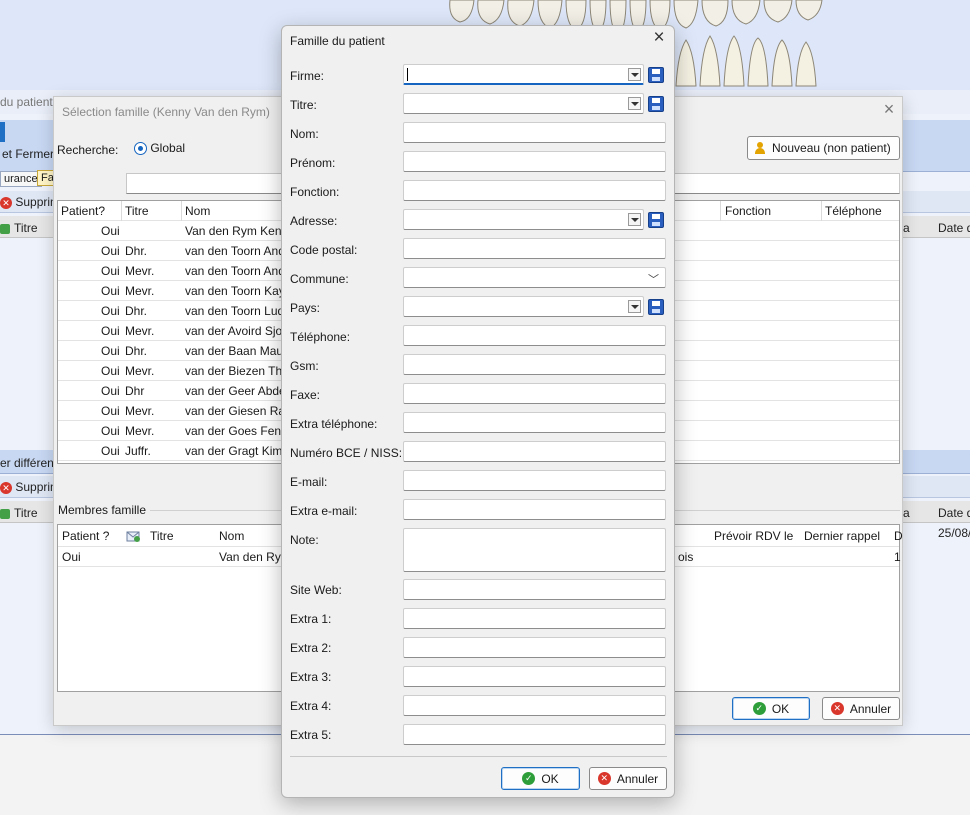  What do you see at coordinates (534, 132) in the screenshot?
I see `nom-field` at bounding box center [534, 132].